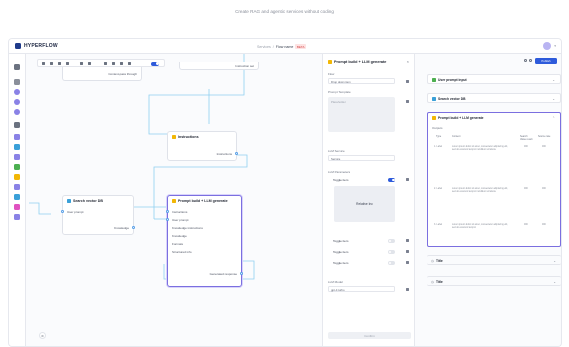  I want to click on fragment-label: Context-pass through, so click(122, 74).